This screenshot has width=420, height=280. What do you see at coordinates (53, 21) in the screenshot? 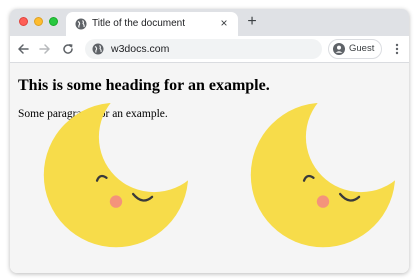
I see `window-maximize-button` at bounding box center [53, 21].